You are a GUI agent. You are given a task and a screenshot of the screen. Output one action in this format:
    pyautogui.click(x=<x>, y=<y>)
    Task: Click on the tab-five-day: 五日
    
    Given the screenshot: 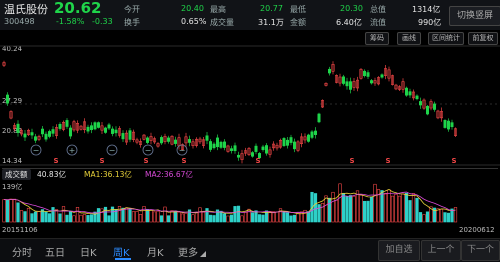 What is the action you would take?
    pyautogui.click(x=55, y=251)
    